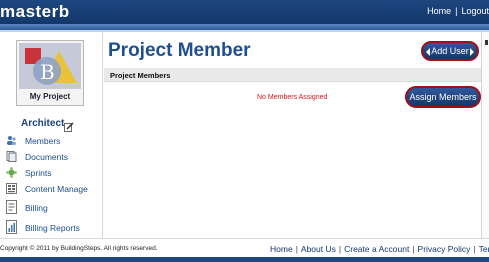  Describe the element at coordinates (11, 188) in the screenshot. I see `content-manage-icon` at that location.